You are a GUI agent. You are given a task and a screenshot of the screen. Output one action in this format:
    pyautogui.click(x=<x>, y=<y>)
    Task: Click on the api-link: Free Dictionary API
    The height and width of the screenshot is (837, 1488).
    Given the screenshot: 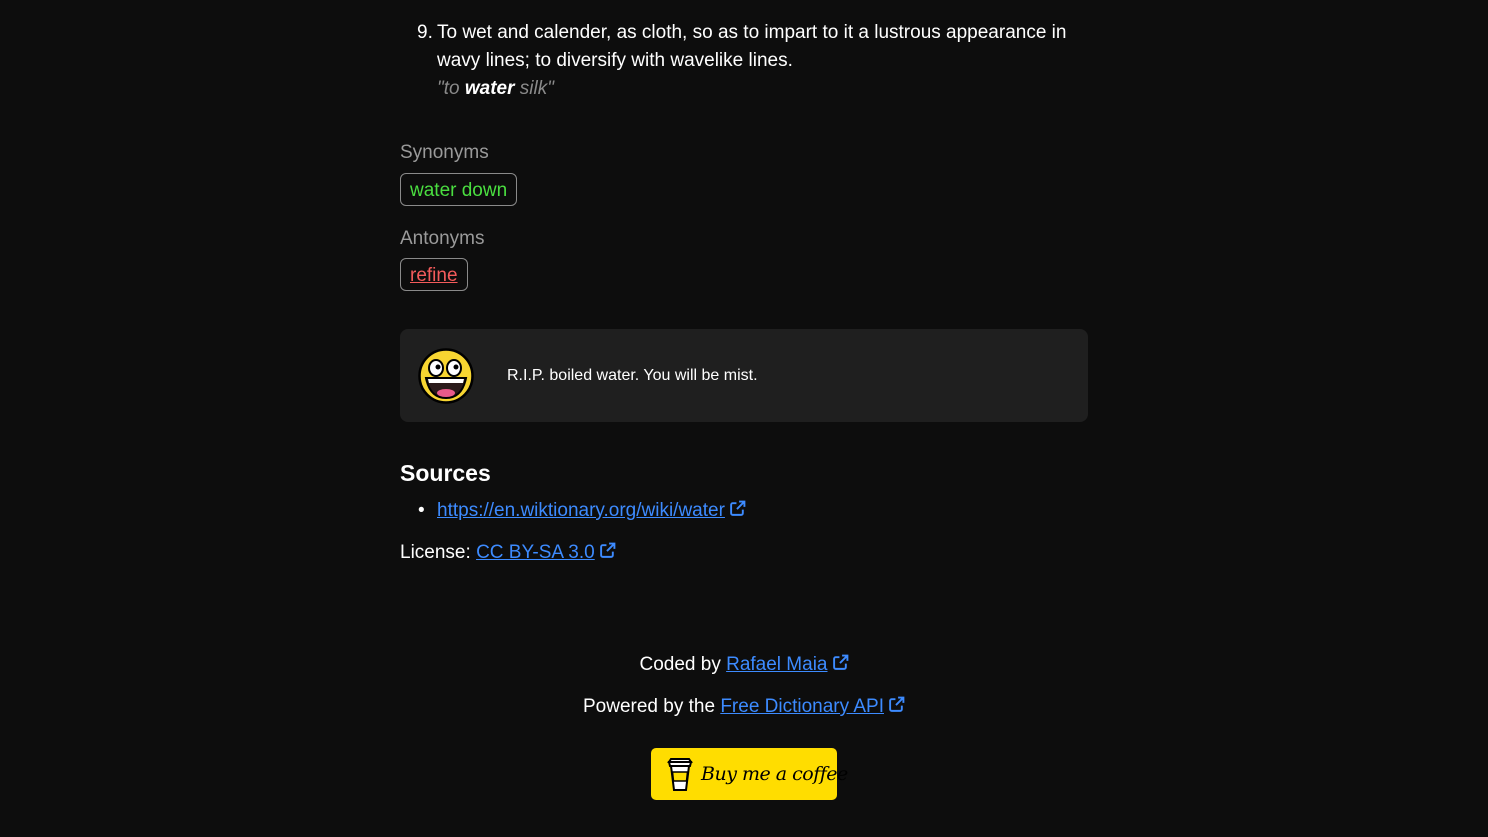 What is the action you would take?
    pyautogui.click(x=802, y=706)
    